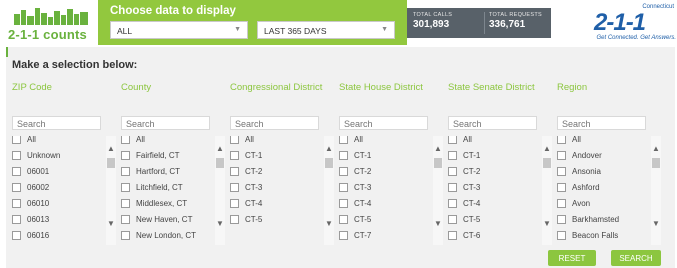 This screenshot has height=268, width=677. I want to click on list-item: Beacon Falls, so click(602, 237).